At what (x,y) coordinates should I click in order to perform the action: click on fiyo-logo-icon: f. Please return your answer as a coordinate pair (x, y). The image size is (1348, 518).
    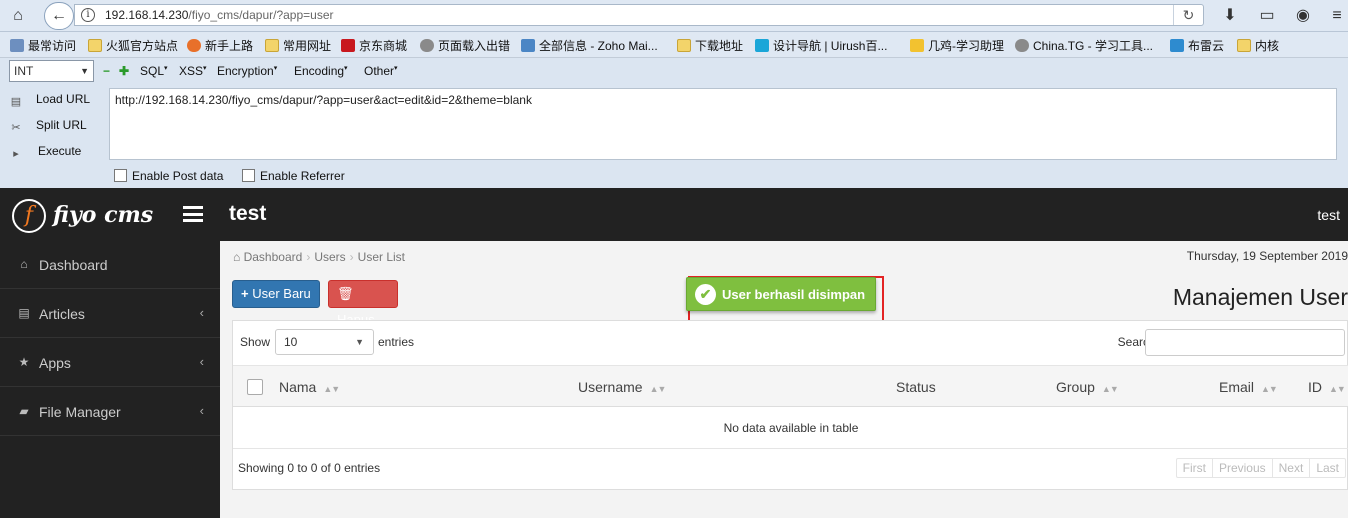
    Looking at the image, I should click on (29, 216).